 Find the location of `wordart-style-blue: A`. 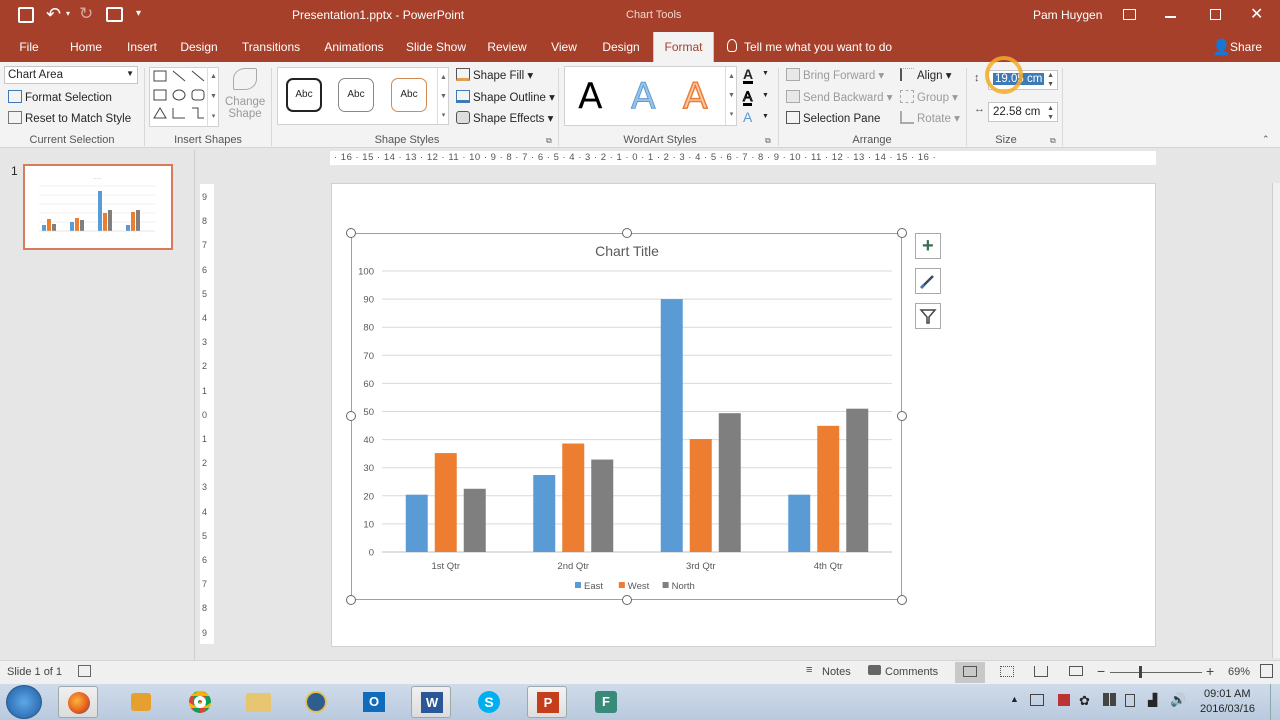

wordart-style-blue: A is located at coordinates (644, 97).